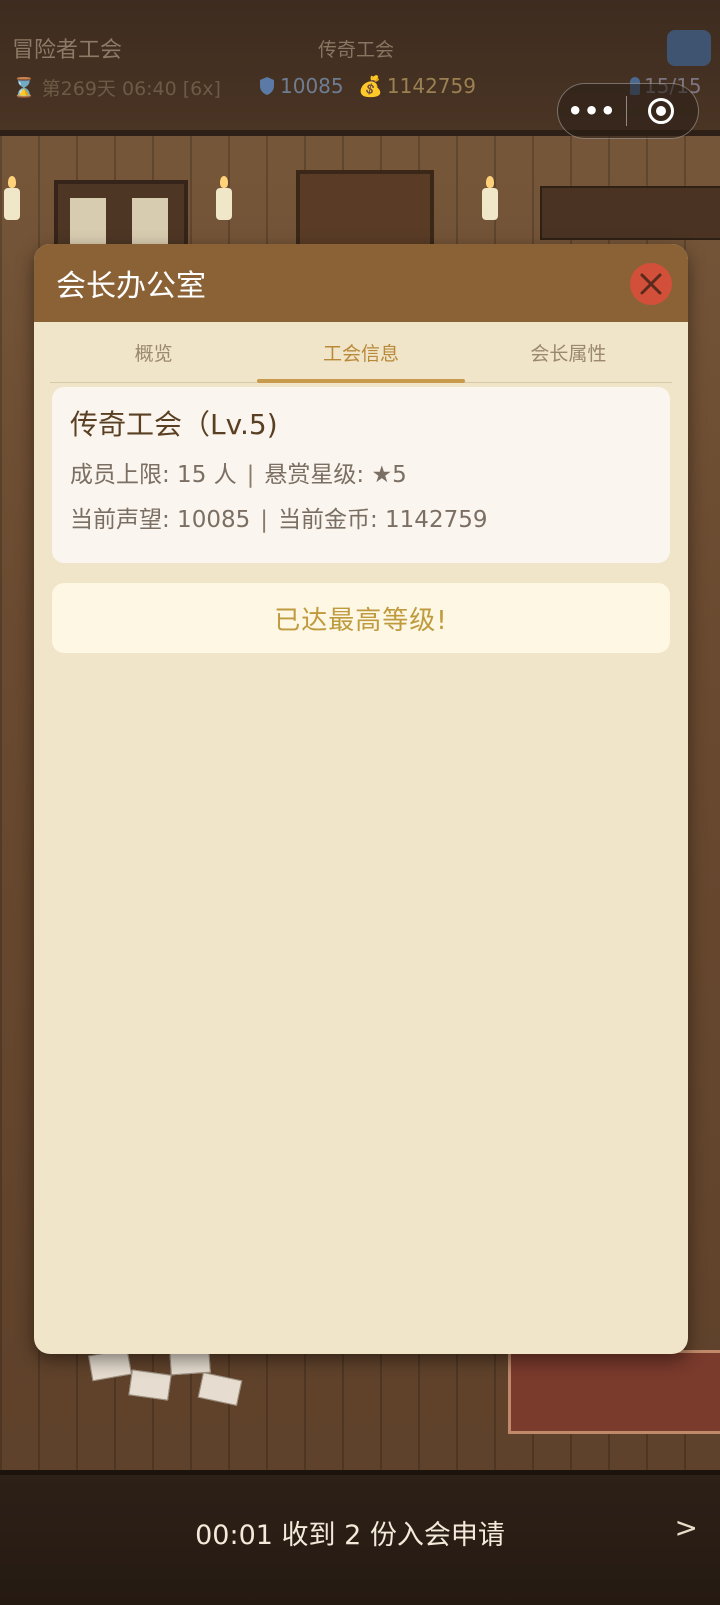 Image resolution: width=720 pixels, height=1605 pixels. I want to click on notification-bar: 00:01 收到 2 份入会申请 >, so click(360, 1537).